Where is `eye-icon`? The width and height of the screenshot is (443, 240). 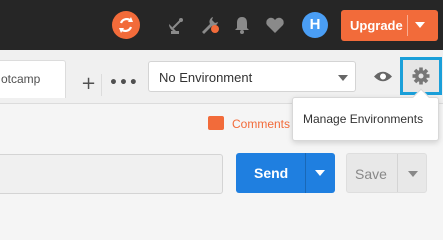 eye-icon is located at coordinates (383, 76).